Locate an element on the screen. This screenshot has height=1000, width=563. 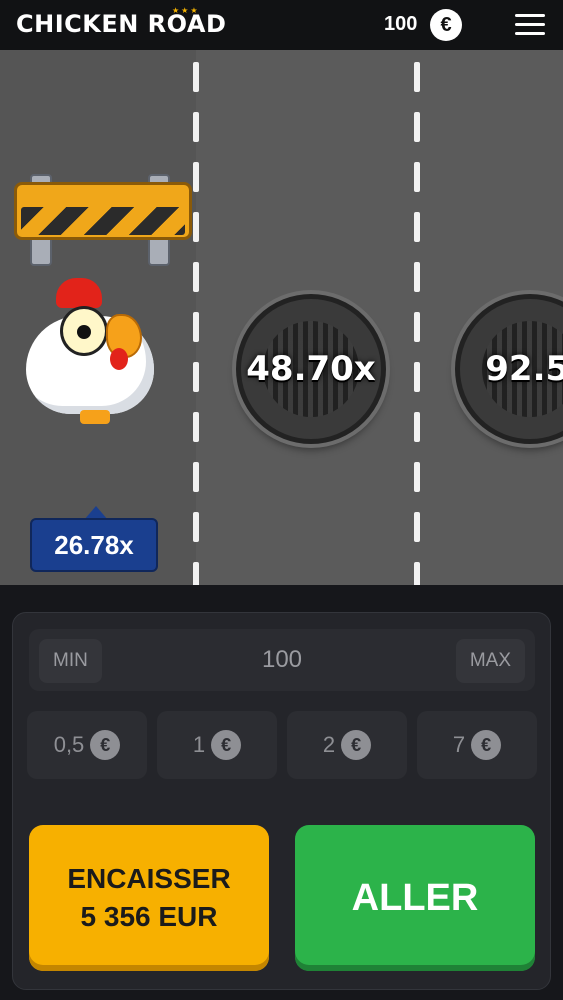
hamburger-menu-icon is located at coordinates (530, 25).